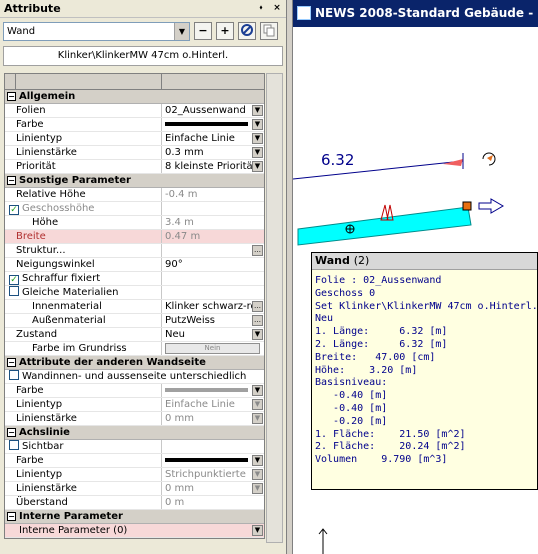 This screenshot has width=538, height=554. I want to click on panel-title-bar: Attribute ⬪ ×, so click(143, 9).